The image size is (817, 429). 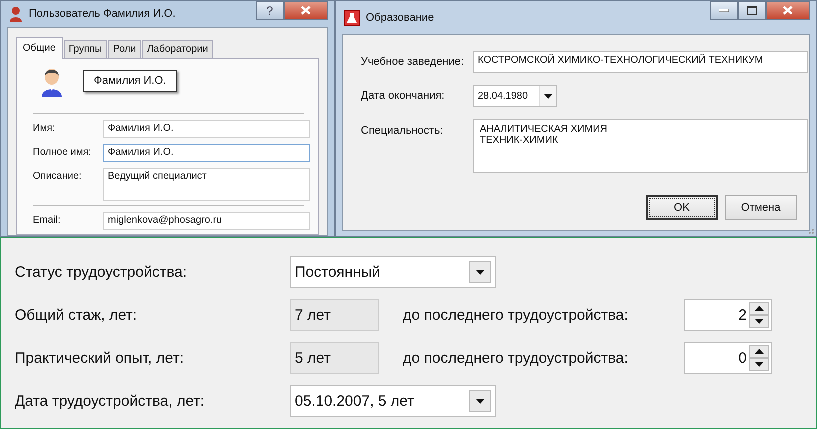 I want to click on input-field: КОСТРОМСКОЙ ХИМИКО-ТЕХНОЛОГИЧЕСКИЙ ТЕХНИКУМ, so click(x=640, y=62).